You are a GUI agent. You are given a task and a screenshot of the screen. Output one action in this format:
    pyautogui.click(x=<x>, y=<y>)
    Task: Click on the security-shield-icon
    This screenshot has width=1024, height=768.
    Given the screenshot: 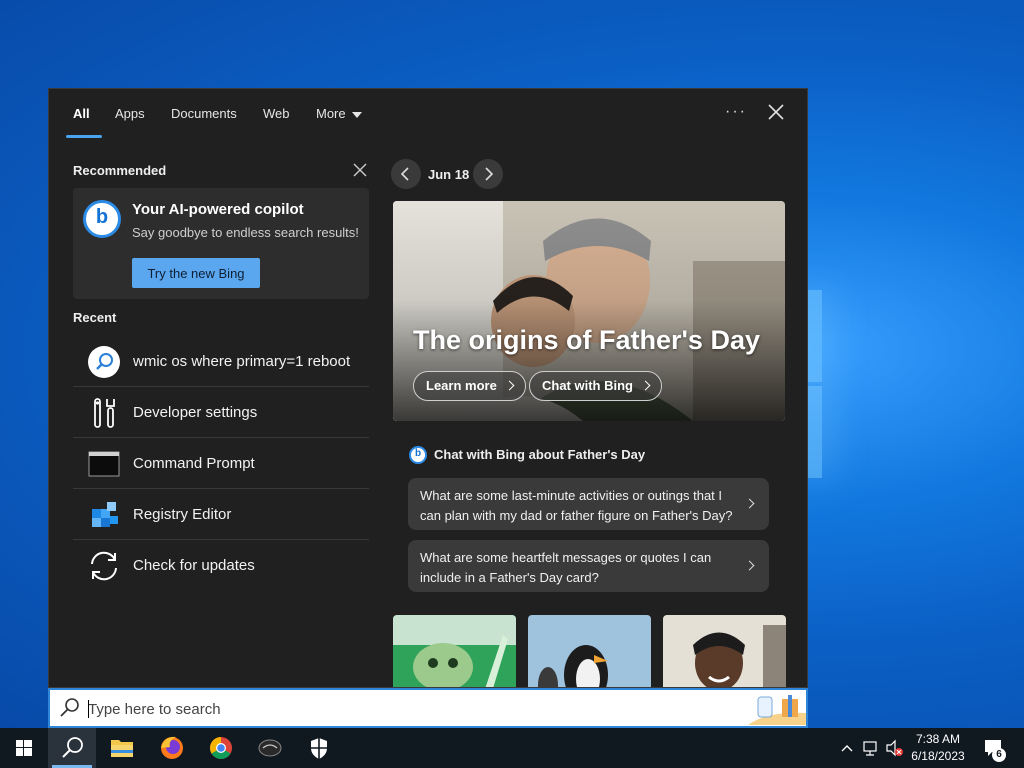 What is the action you would take?
    pyautogui.click(x=319, y=748)
    